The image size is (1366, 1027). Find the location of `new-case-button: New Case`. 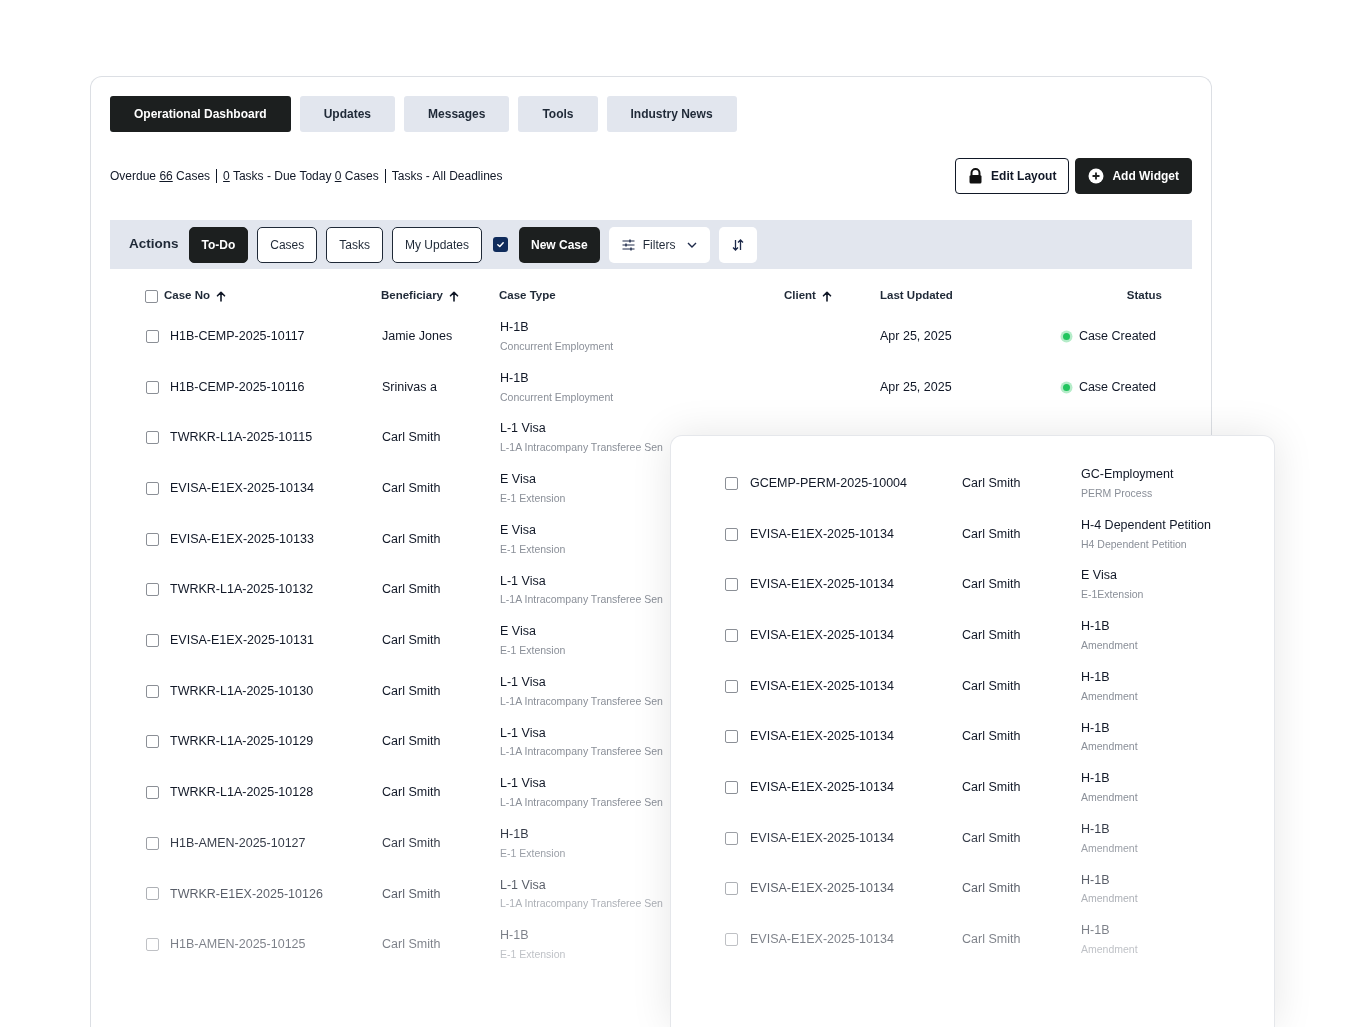

new-case-button: New Case is located at coordinates (559, 244).